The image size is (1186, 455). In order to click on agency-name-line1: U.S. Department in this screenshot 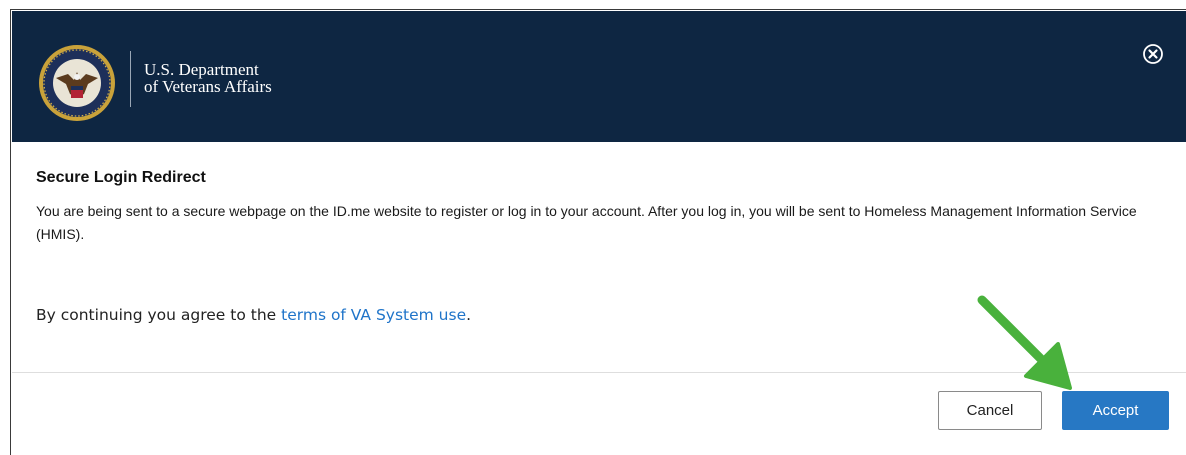, I will do `click(201, 69)`.